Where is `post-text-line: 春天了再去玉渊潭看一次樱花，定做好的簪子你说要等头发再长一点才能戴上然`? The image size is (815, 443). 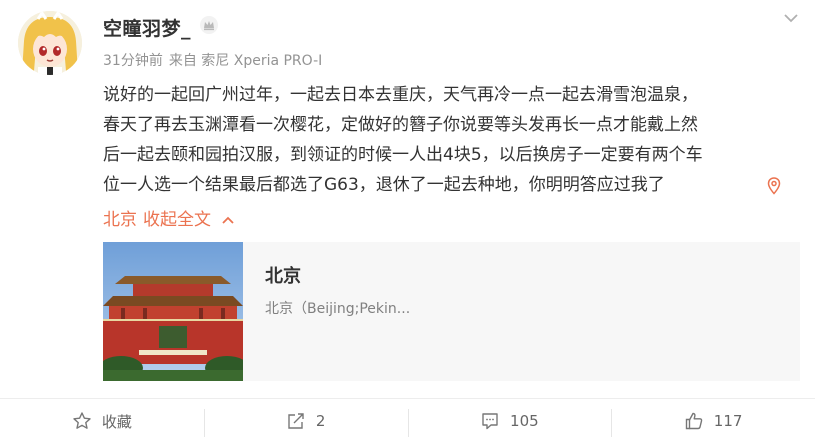 post-text-line: 春天了再去玉渊潭看一次樱花，定做好的簪子你说要等头发再长一点才能戴上然 is located at coordinates (400, 125).